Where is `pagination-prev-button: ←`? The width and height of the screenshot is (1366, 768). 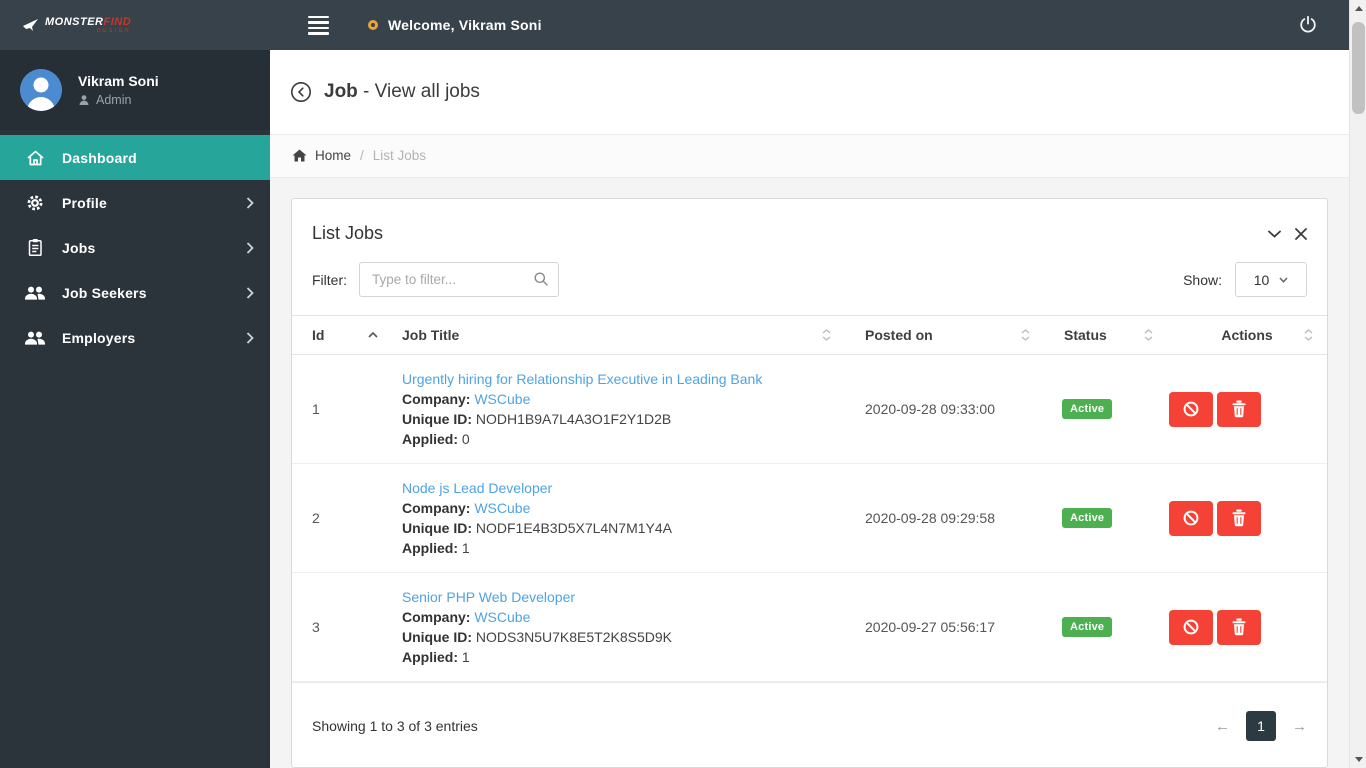
pagination-prev-button: ← is located at coordinates (1222, 726).